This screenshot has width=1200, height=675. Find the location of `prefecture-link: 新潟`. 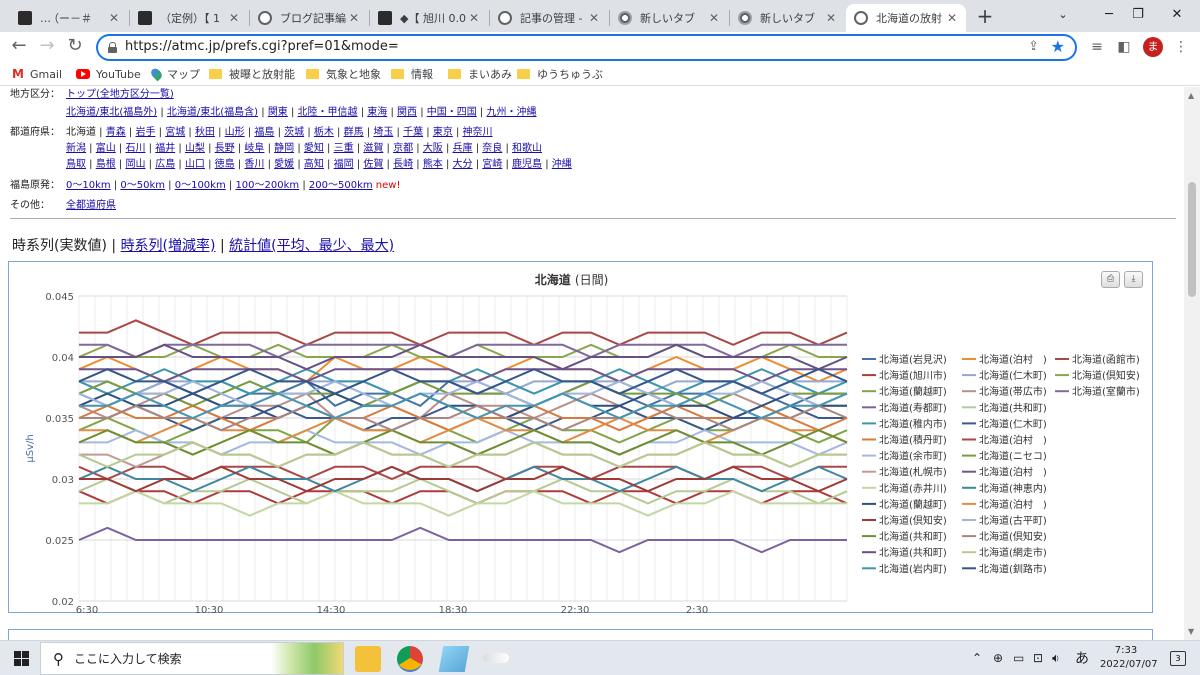

prefecture-link: 新潟 is located at coordinates (76, 148).